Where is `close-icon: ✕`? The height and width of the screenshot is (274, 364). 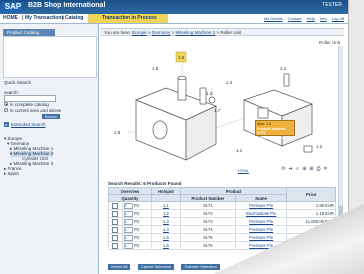
close-icon: ✕ is located at coordinates (325, 169).